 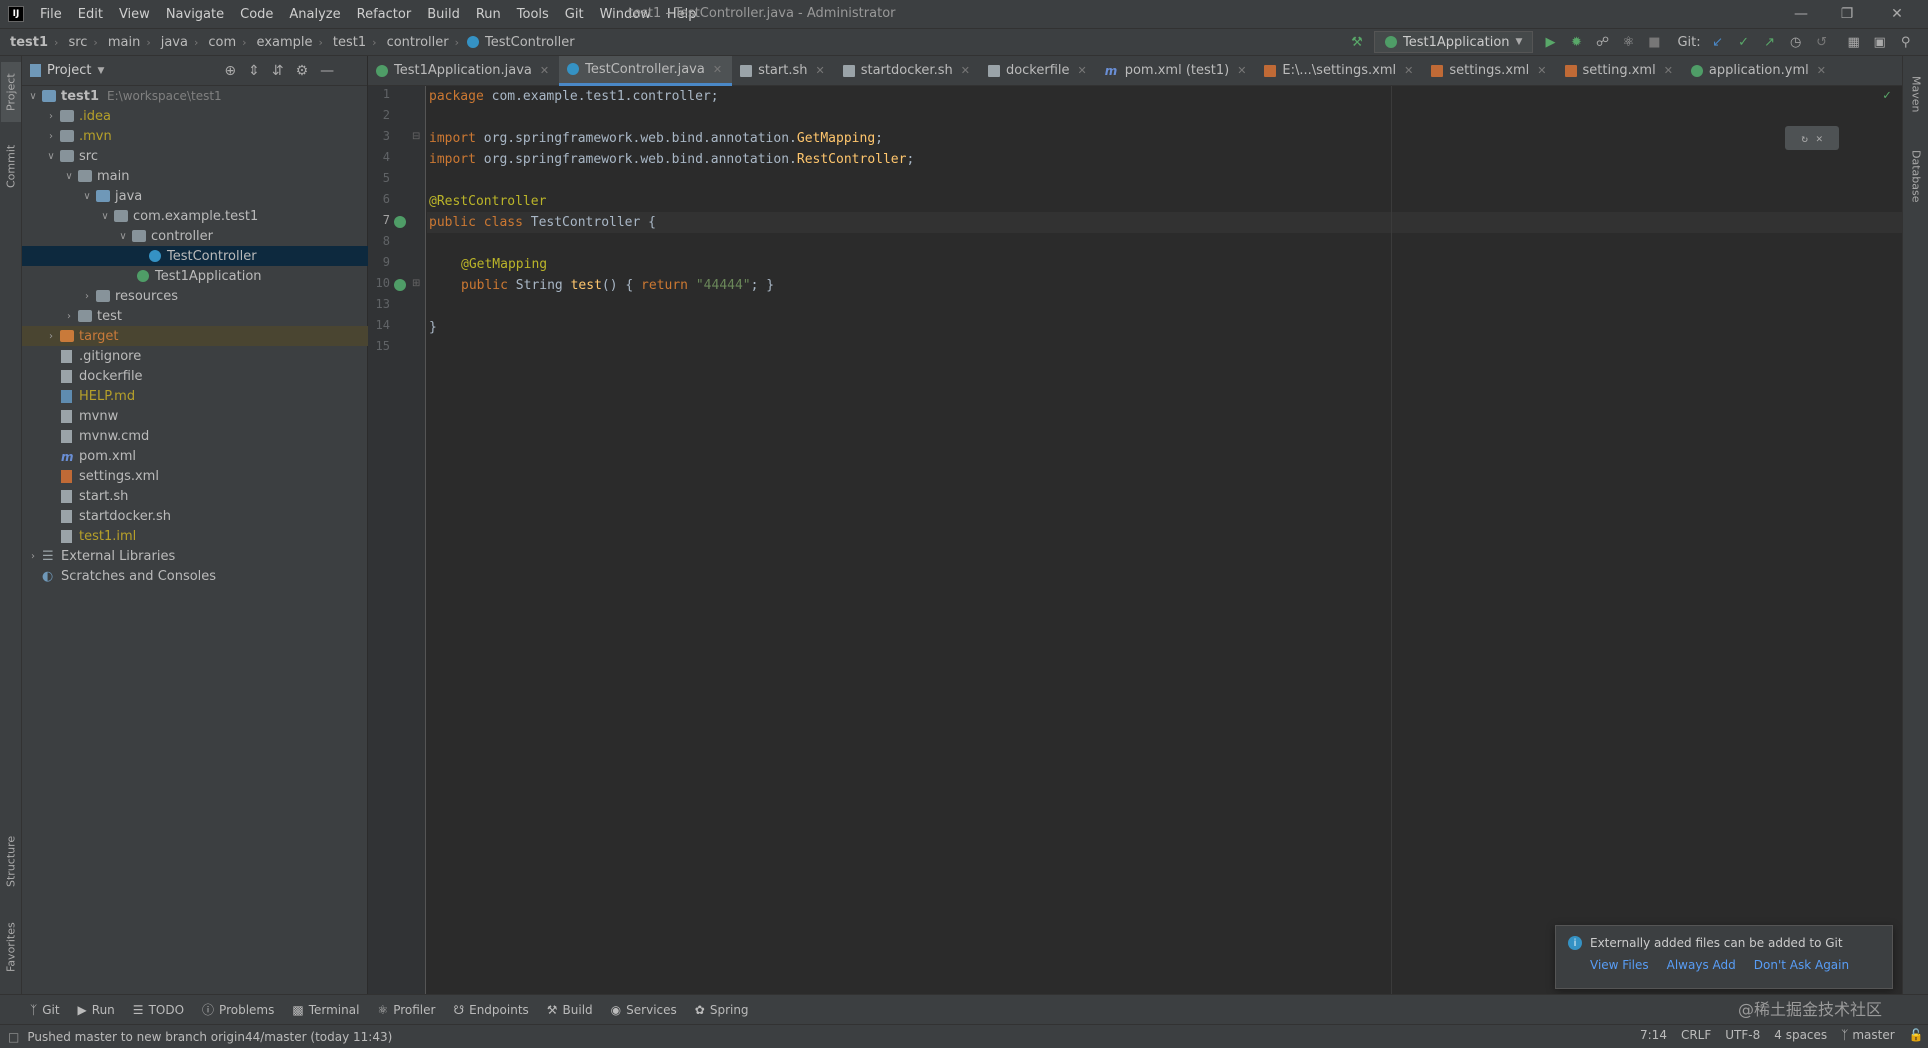 I want to click on tree-item-mvn: › .mvn, so click(x=195, y=136).